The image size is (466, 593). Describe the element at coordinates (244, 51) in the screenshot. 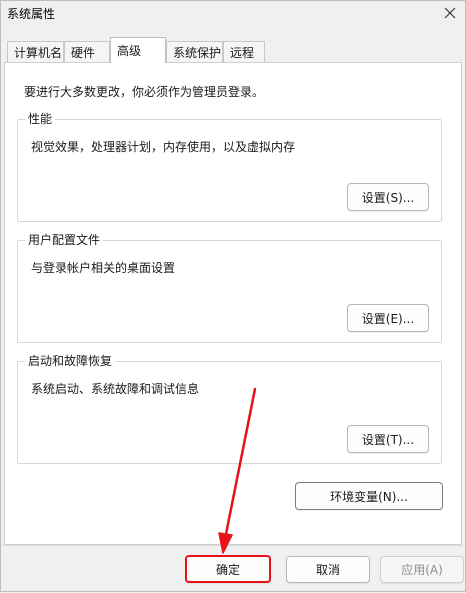

I see `tab-remote: 远程` at that location.